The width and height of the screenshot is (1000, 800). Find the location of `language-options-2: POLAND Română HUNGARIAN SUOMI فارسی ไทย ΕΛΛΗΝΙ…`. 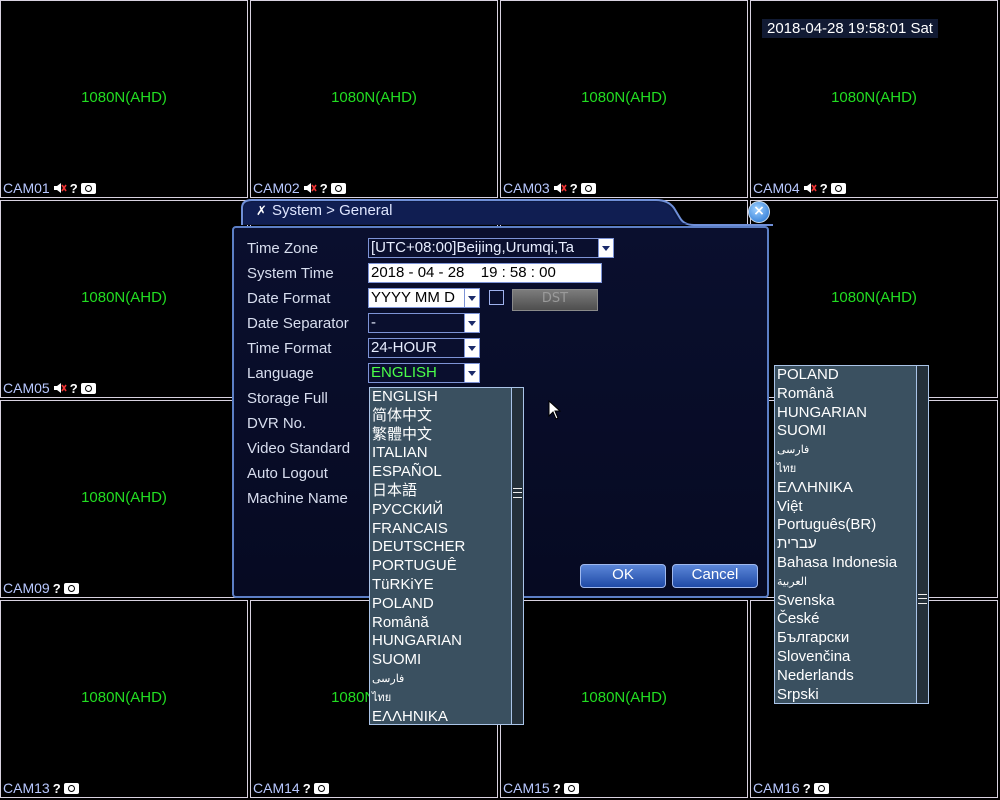

language-options-2: POLAND Română HUNGARIAN SUOMI فارسی ไทย ΕΛΛΗΝΙ… is located at coordinates (836, 535).